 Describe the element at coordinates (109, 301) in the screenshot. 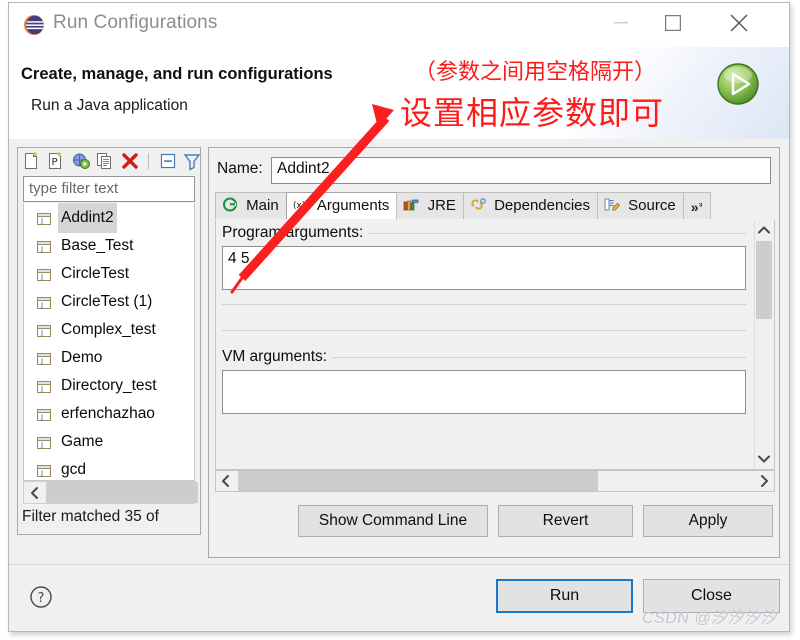

I see `tree-item-circletest-1: J CircleTest (1)` at that location.